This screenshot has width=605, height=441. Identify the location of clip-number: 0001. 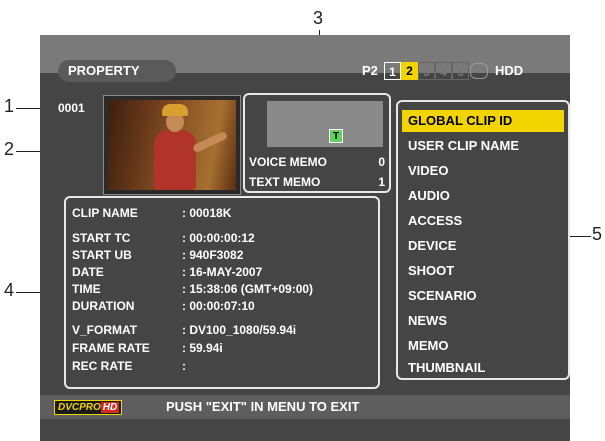
(71, 108).